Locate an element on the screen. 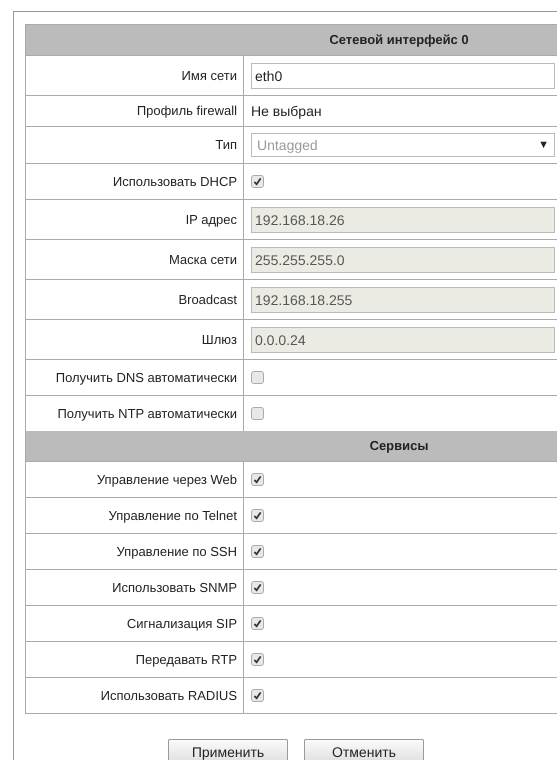  field-label: Получить NTP автоматически is located at coordinates (147, 413).